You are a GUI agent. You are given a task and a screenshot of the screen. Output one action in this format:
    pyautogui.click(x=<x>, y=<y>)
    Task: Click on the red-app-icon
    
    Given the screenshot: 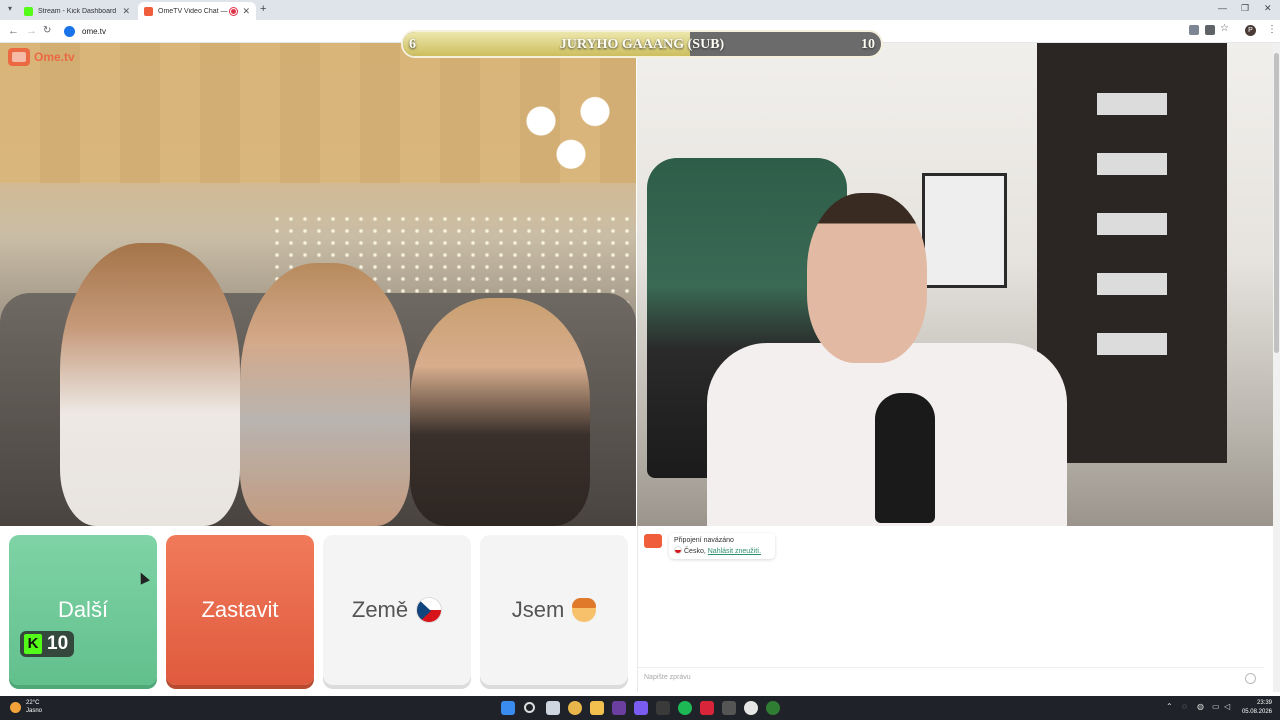 What is the action you would take?
    pyautogui.click(x=707, y=708)
    